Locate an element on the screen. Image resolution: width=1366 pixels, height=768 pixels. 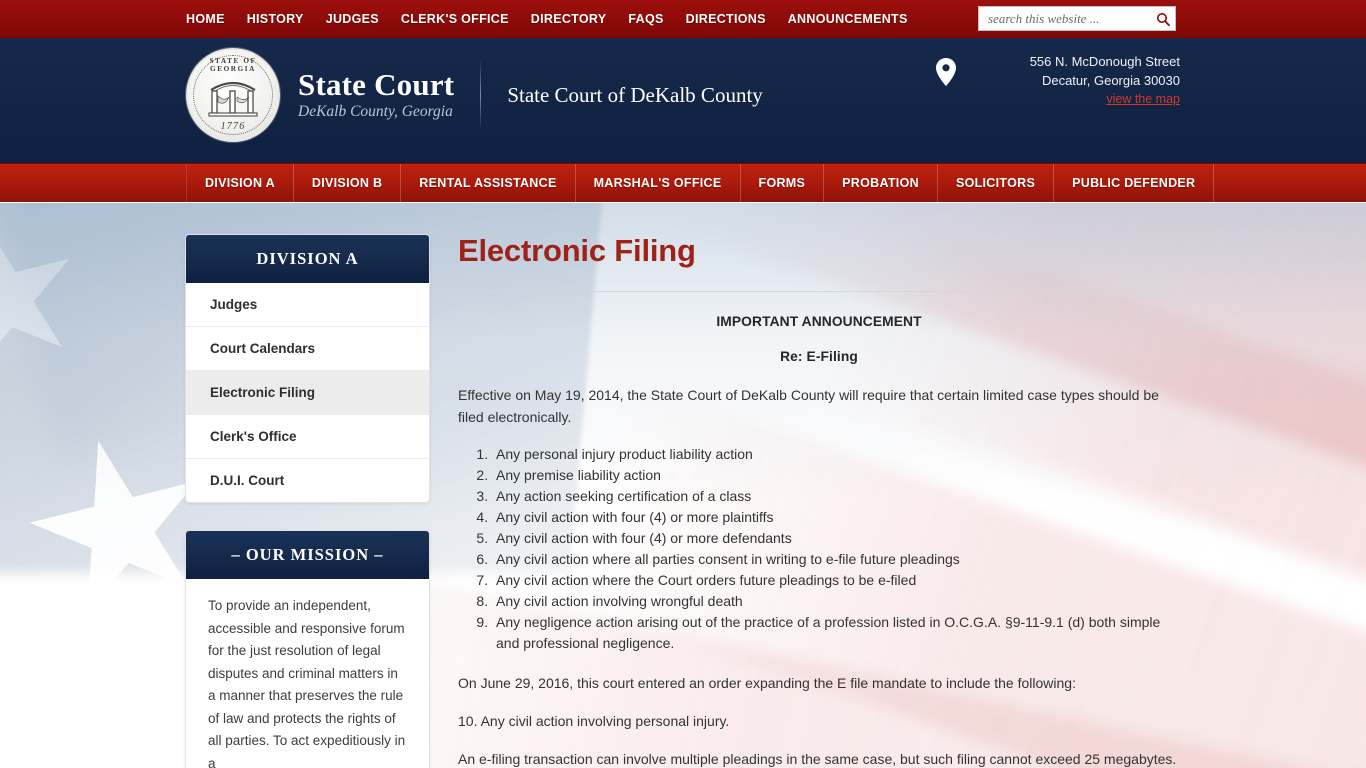
sidebar-item-clerks-office: Clerk's Office is located at coordinates (307, 437).